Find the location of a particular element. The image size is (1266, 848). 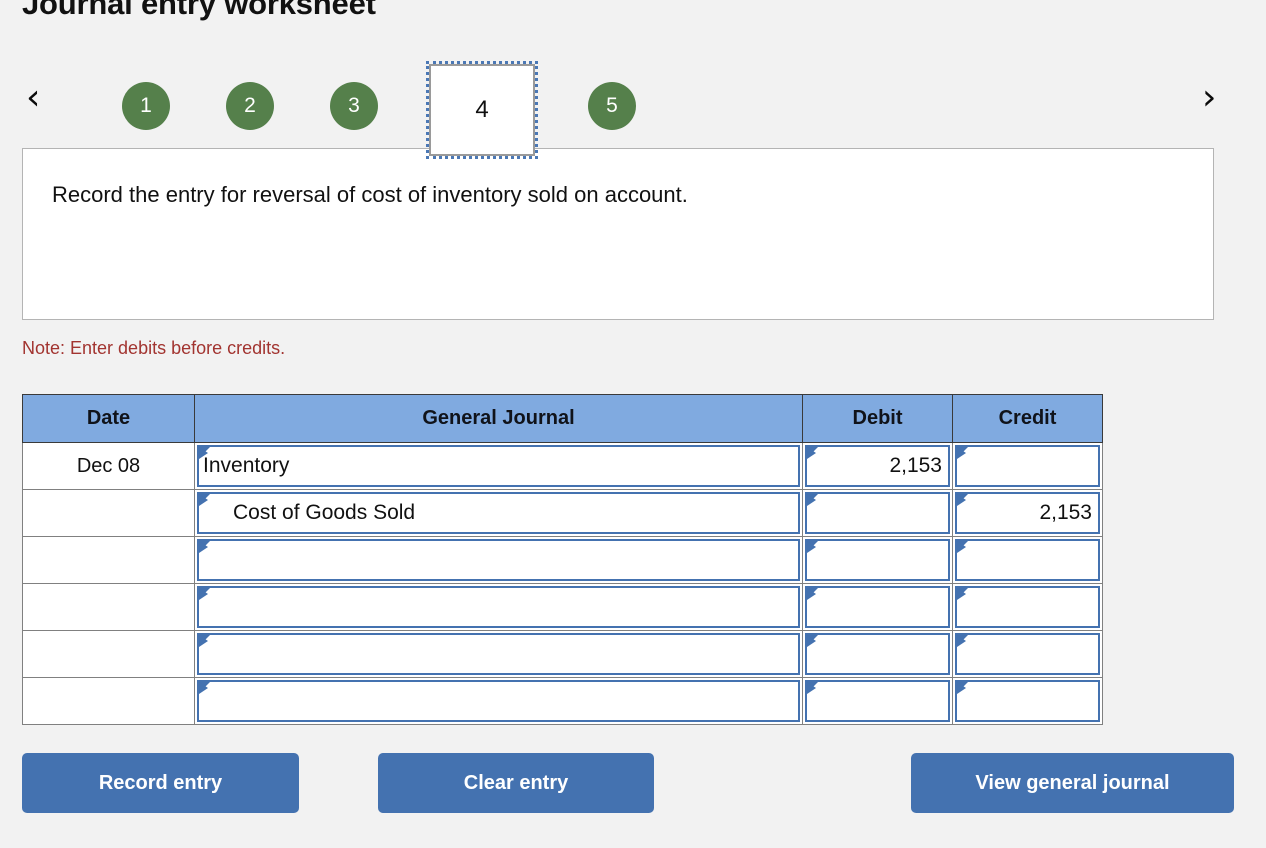

journal-account-select-cell: Cost of Goods Sold is located at coordinates (498, 513).